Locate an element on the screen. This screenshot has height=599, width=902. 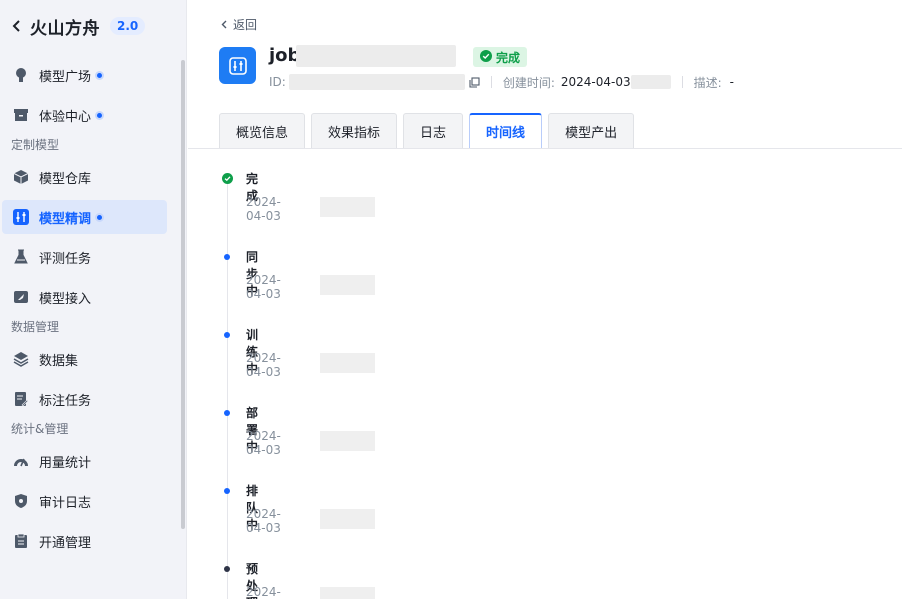
tab-logs: 日志 is located at coordinates (433, 130).